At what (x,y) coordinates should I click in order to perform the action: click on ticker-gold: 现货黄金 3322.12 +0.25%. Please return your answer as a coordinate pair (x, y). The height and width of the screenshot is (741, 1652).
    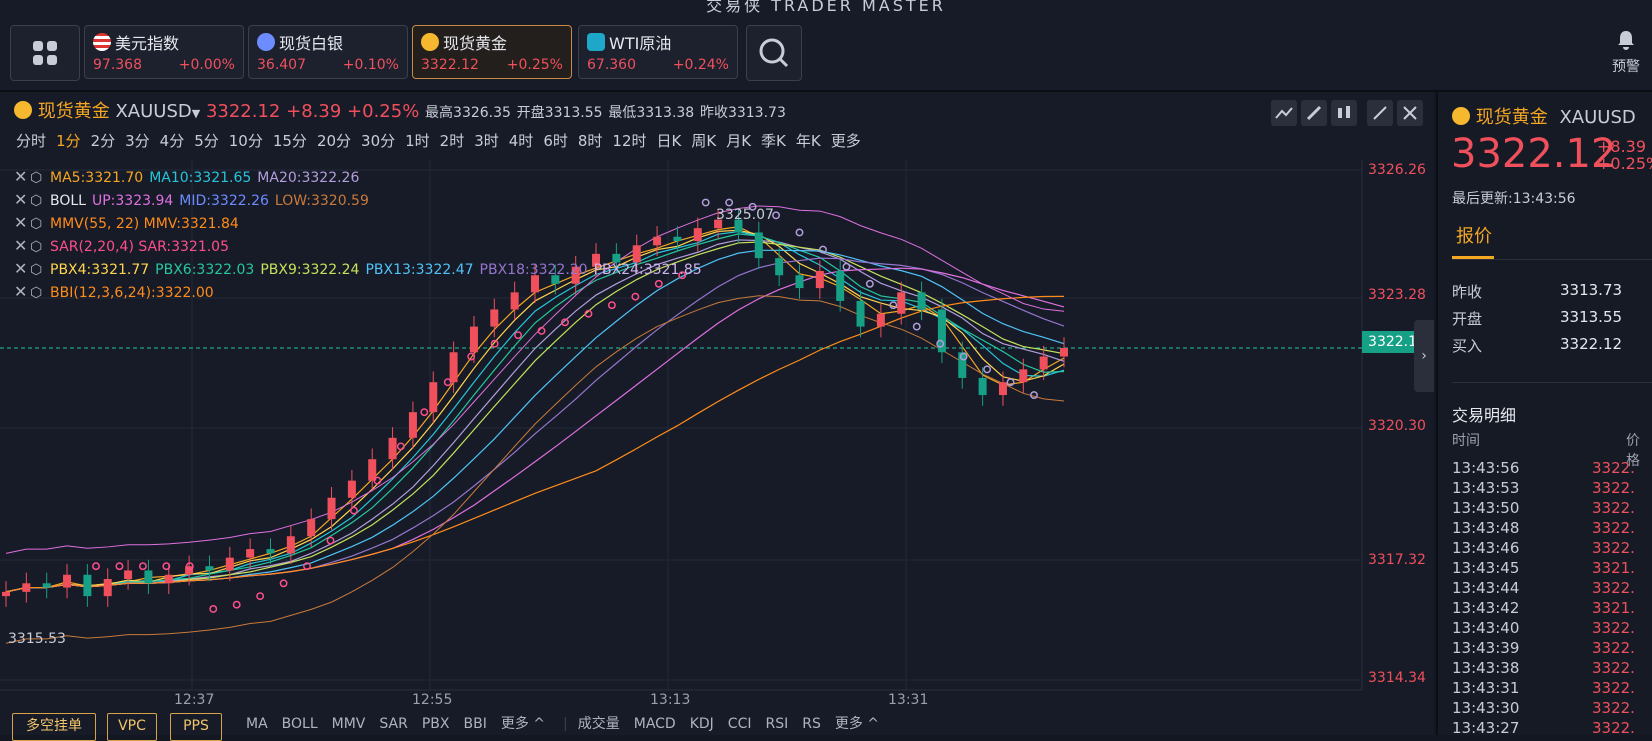
    Looking at the image, I should click on (492, 52).